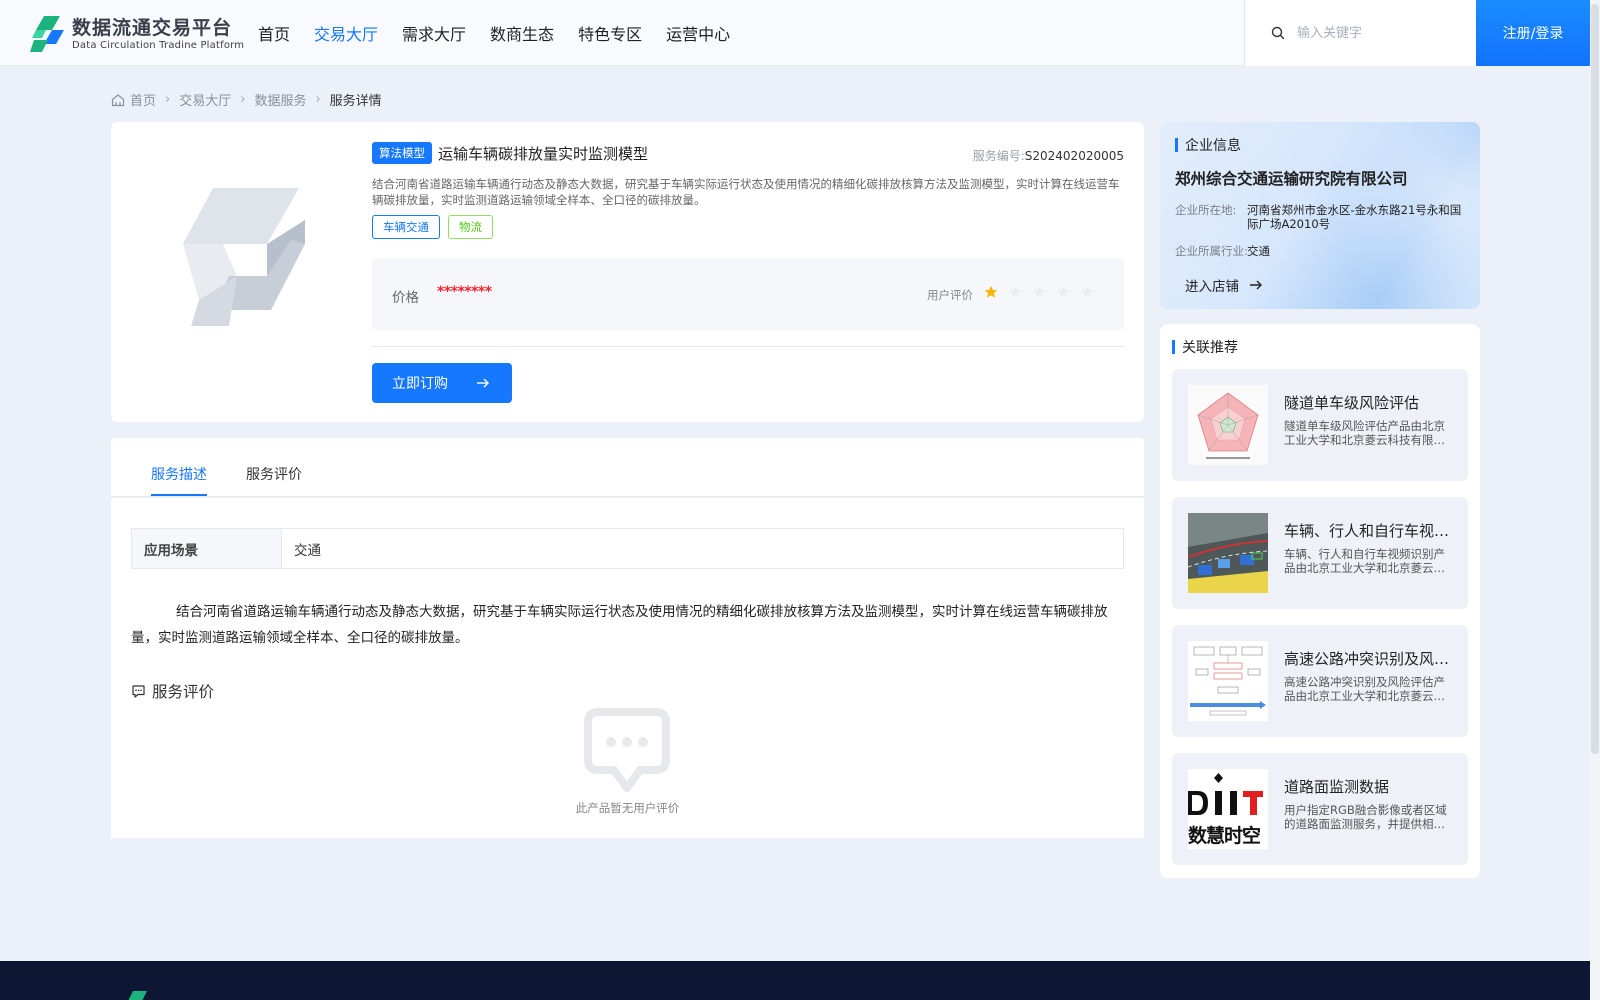  I want to click on recommend-item-desc: 高速公路冲突识别及风险评估产品由北京工业大学和北京菱云科技有限公司联合开发, so click(1364, 689).